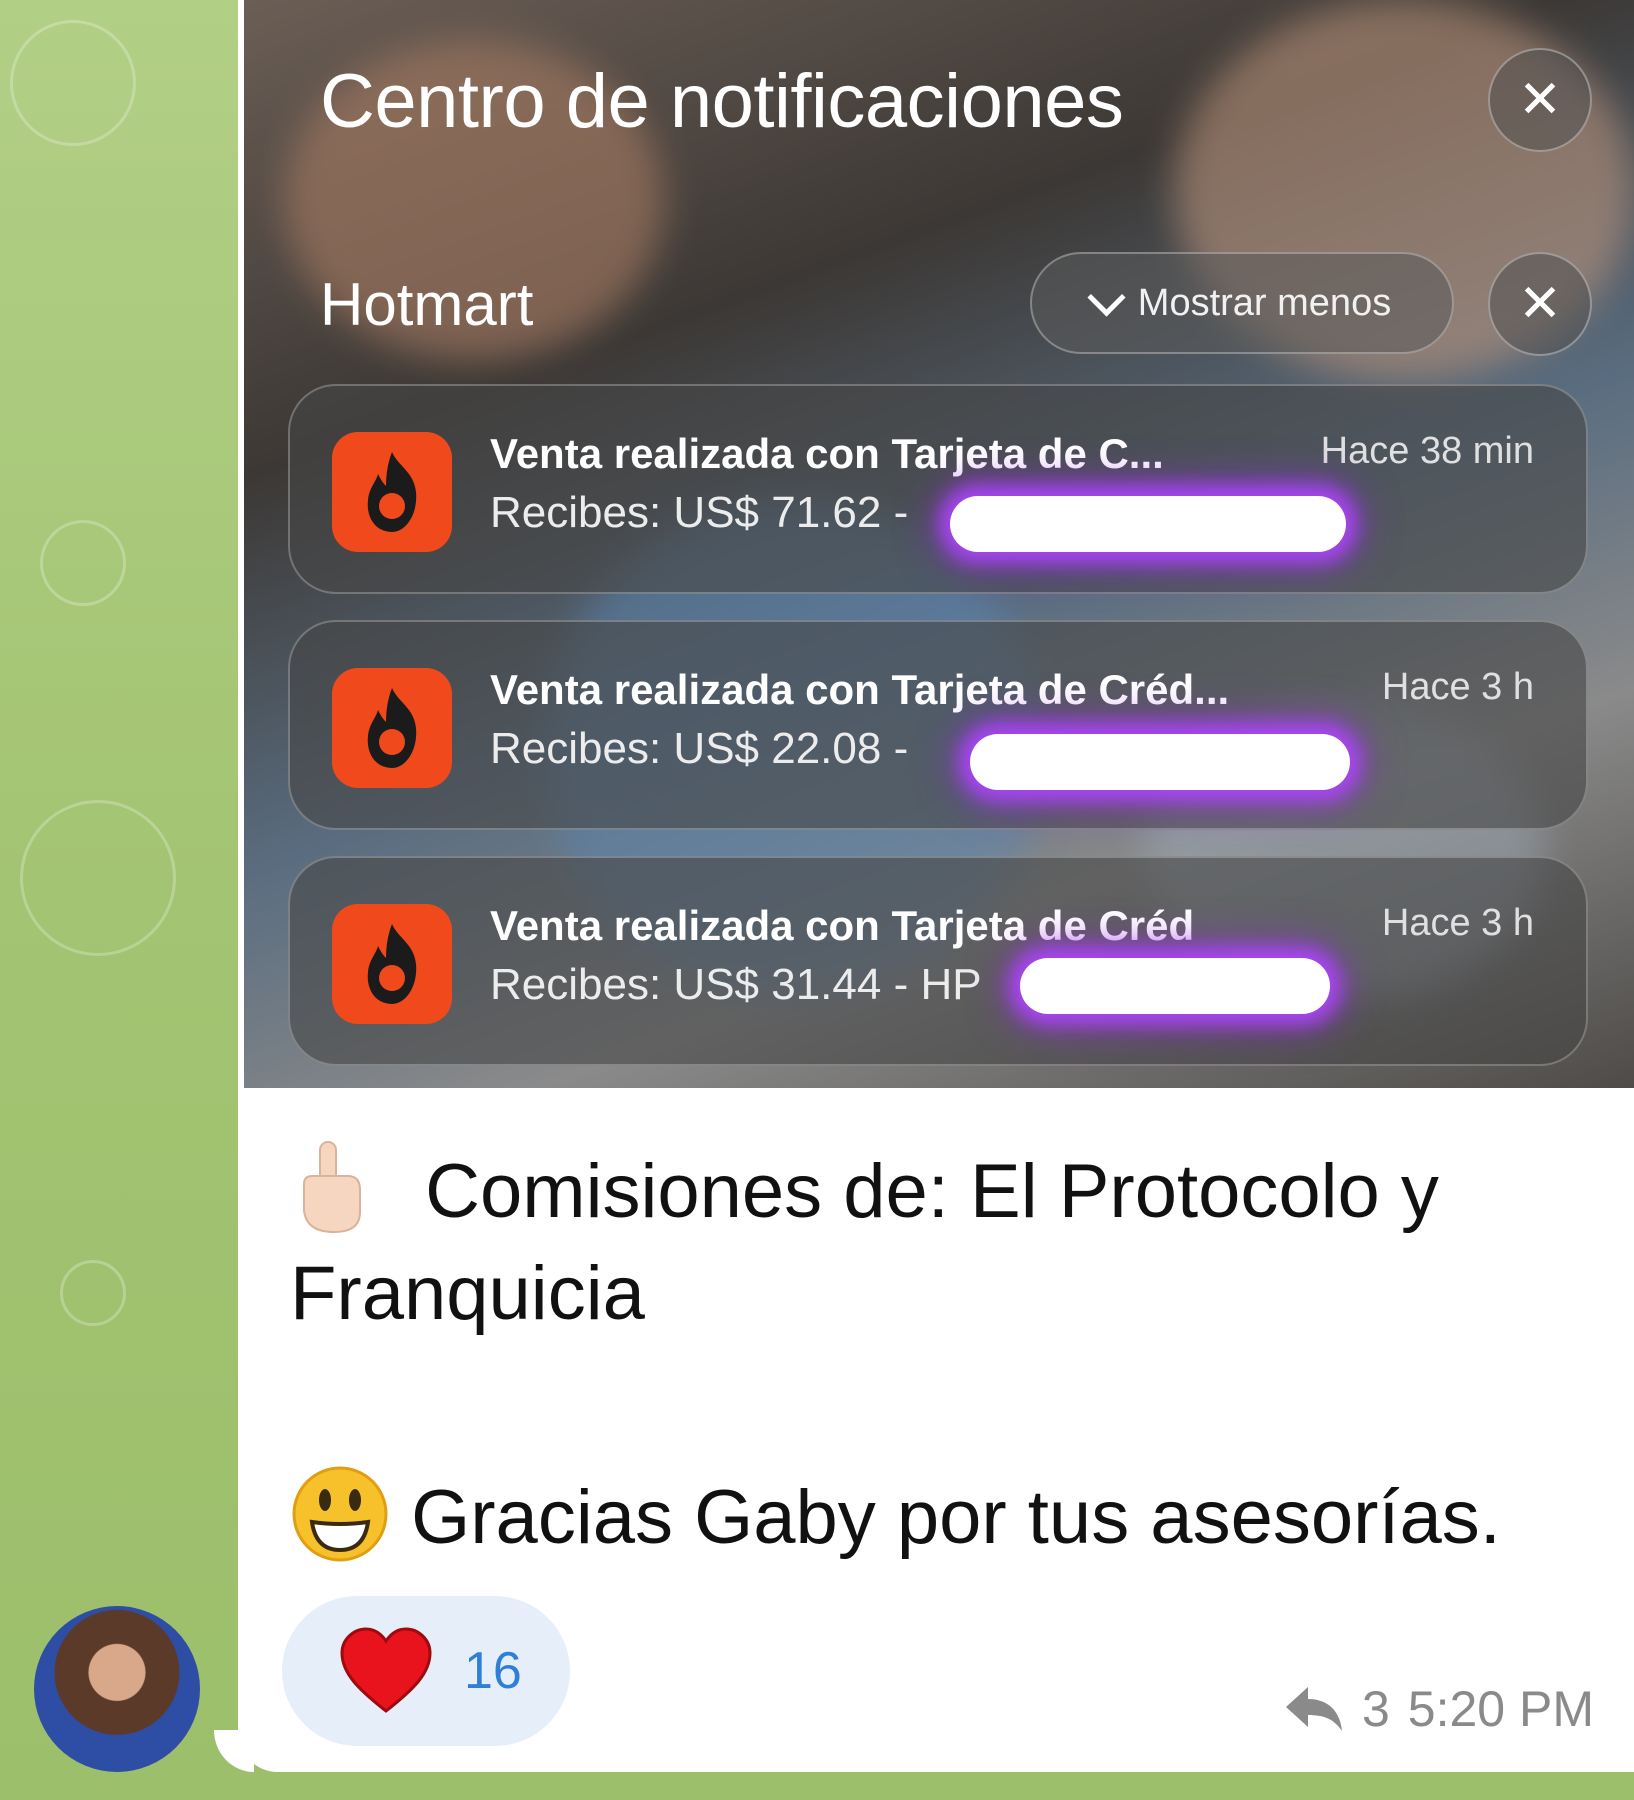 The height and width of the screenshot is (1800, 1634). Describe the element at coordinates (330, 1197) in the screenshot. I see `pointing-up-icon` at that location.